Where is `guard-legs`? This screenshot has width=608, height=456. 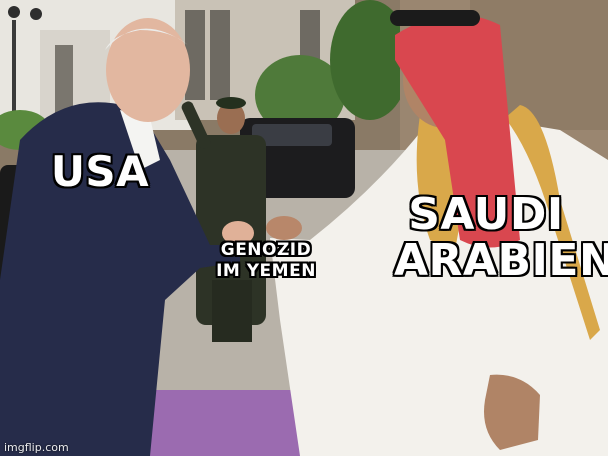
guard-legs is located at coordinates (232, 311).